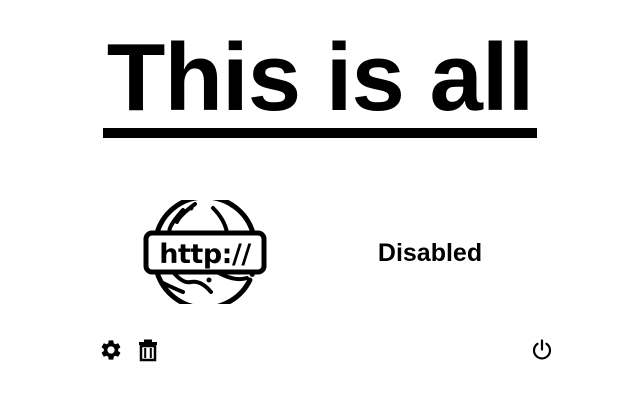  I want to click on http-icon-text: http://, so click(205, 254).